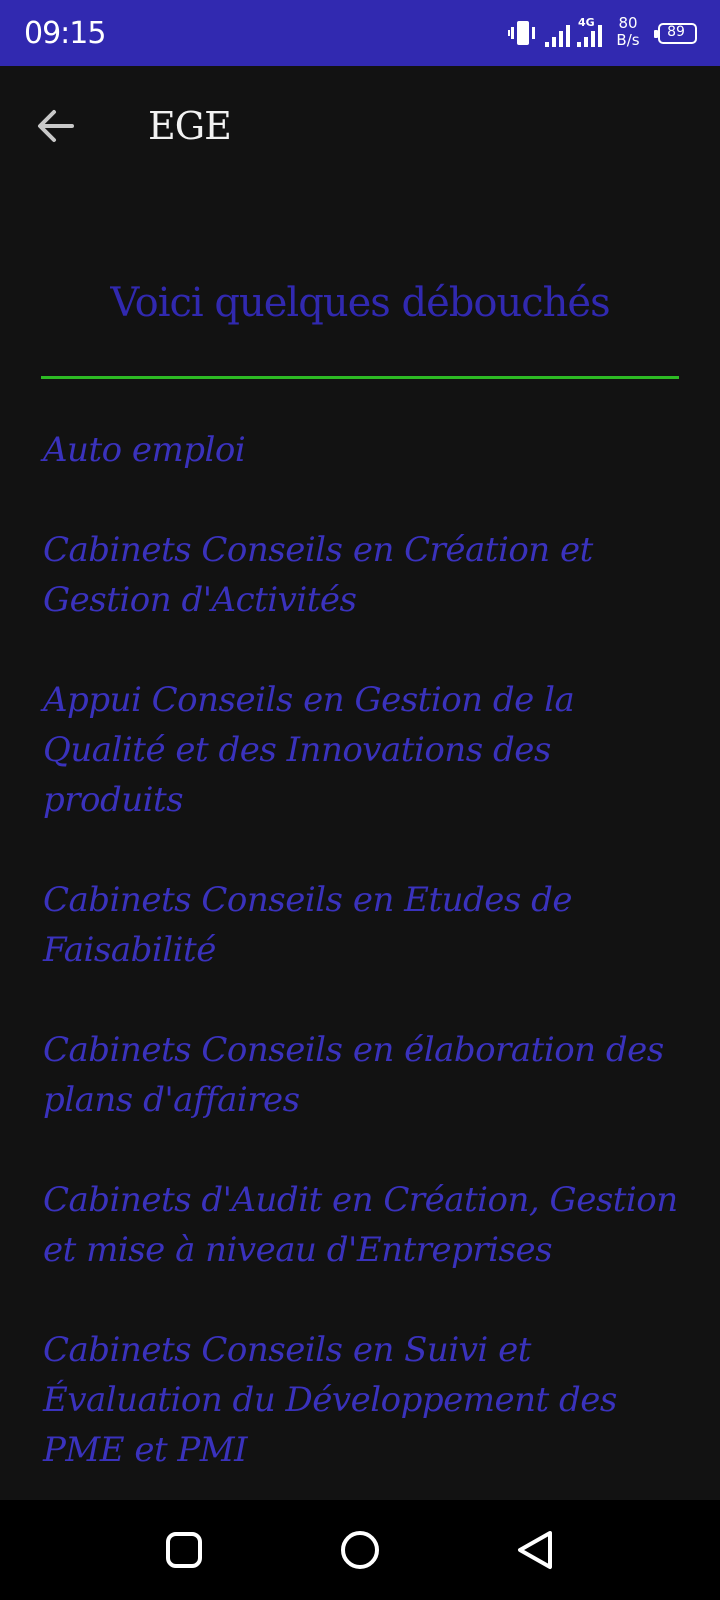  Describe the element at coordinates (521, 33) in the screenshot. I see `vibrate-icon` at that location.